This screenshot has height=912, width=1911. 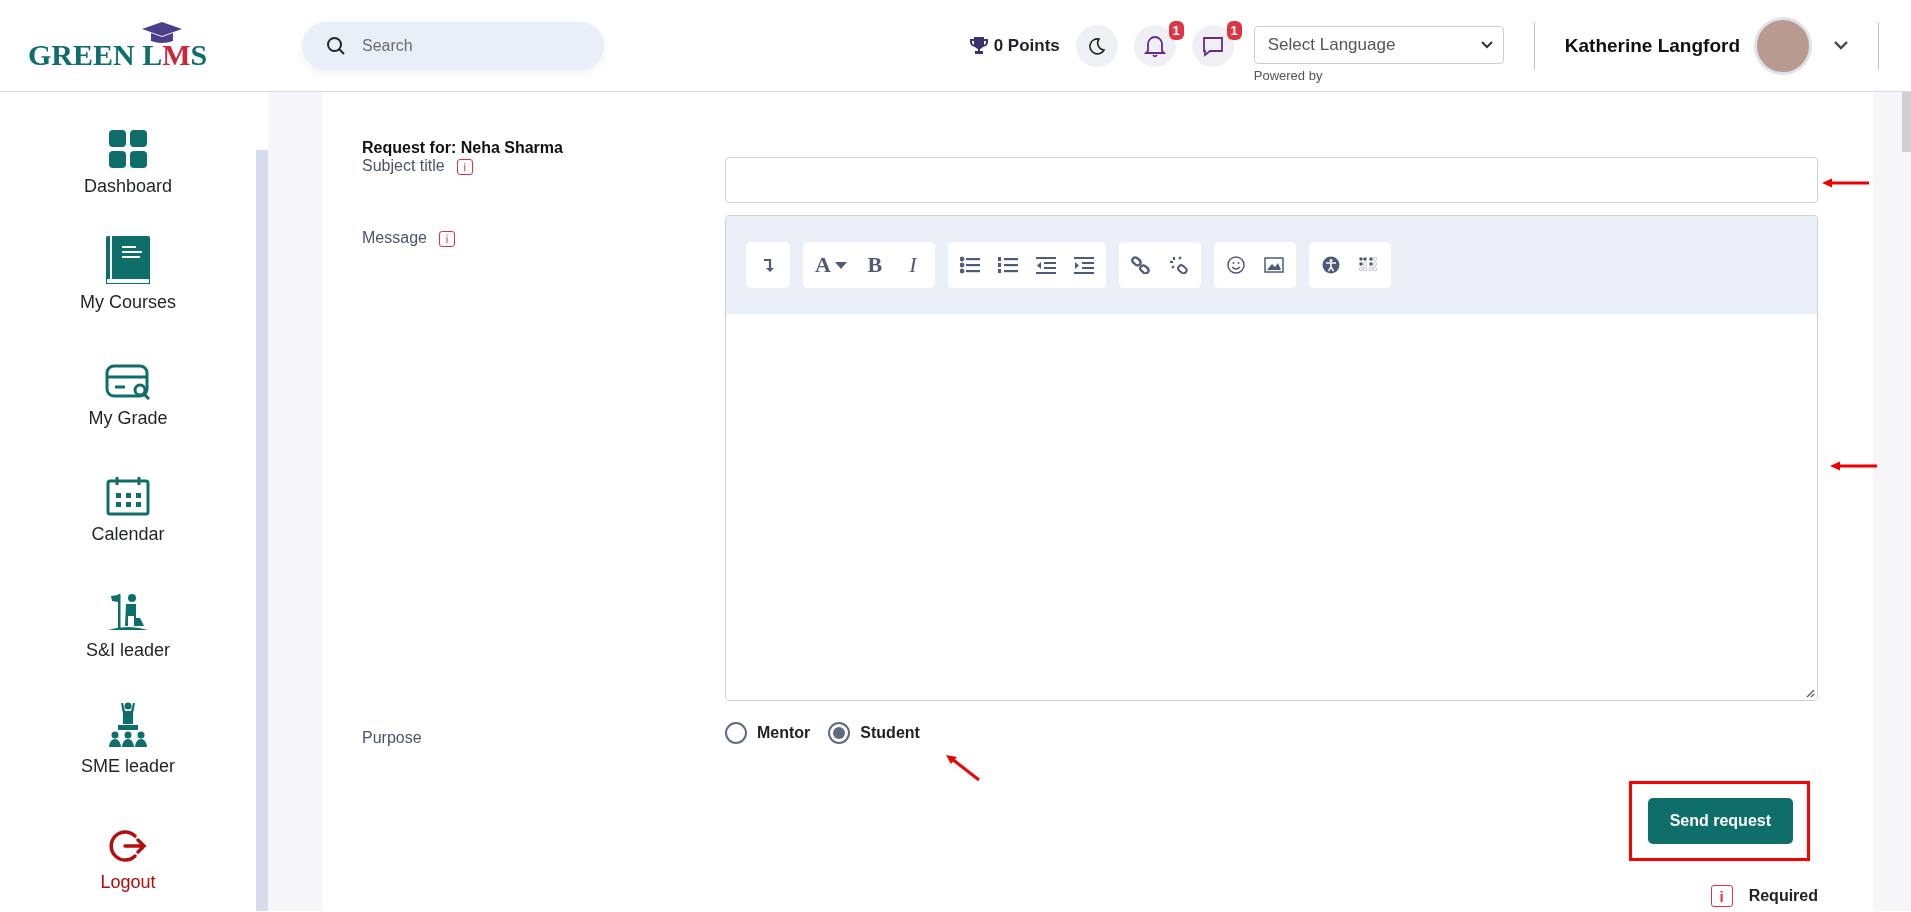 What do you see at coordinates (1176, 30) in the screenshot?
I see `notification-badge: 1` at bounding box center [1176, 30].